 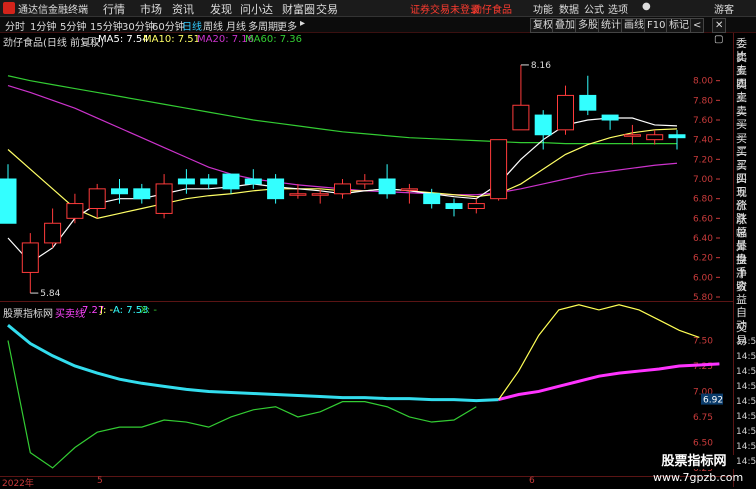 I want to click on tab-period-5min: 5分钟, so click(x=73, y=25).